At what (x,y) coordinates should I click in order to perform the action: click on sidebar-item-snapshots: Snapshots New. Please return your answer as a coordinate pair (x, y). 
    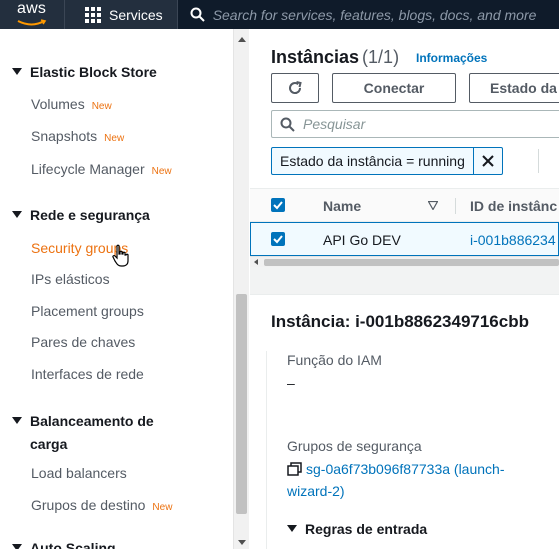
    Looking at the image, I should click on (77, 136).